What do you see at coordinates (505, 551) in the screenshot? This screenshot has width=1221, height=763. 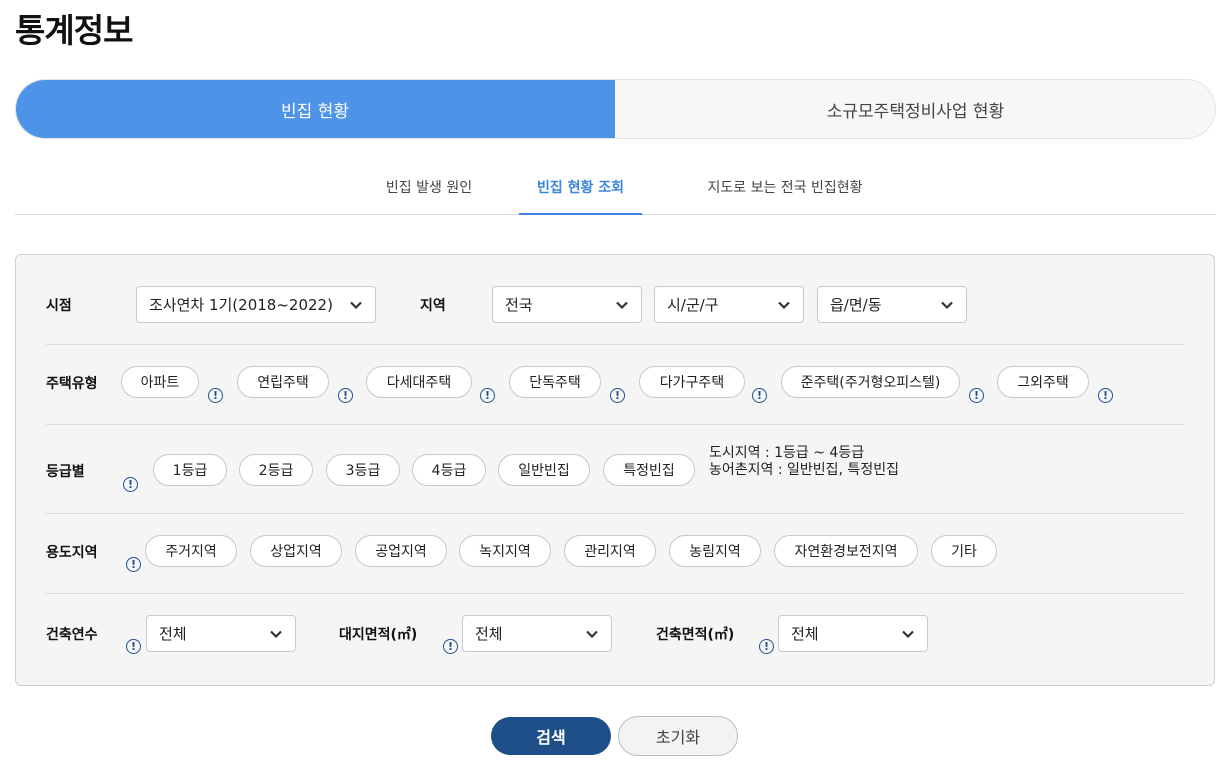 I see `chip-zone-green: 녹지지역` at bounding box center [505, 551].